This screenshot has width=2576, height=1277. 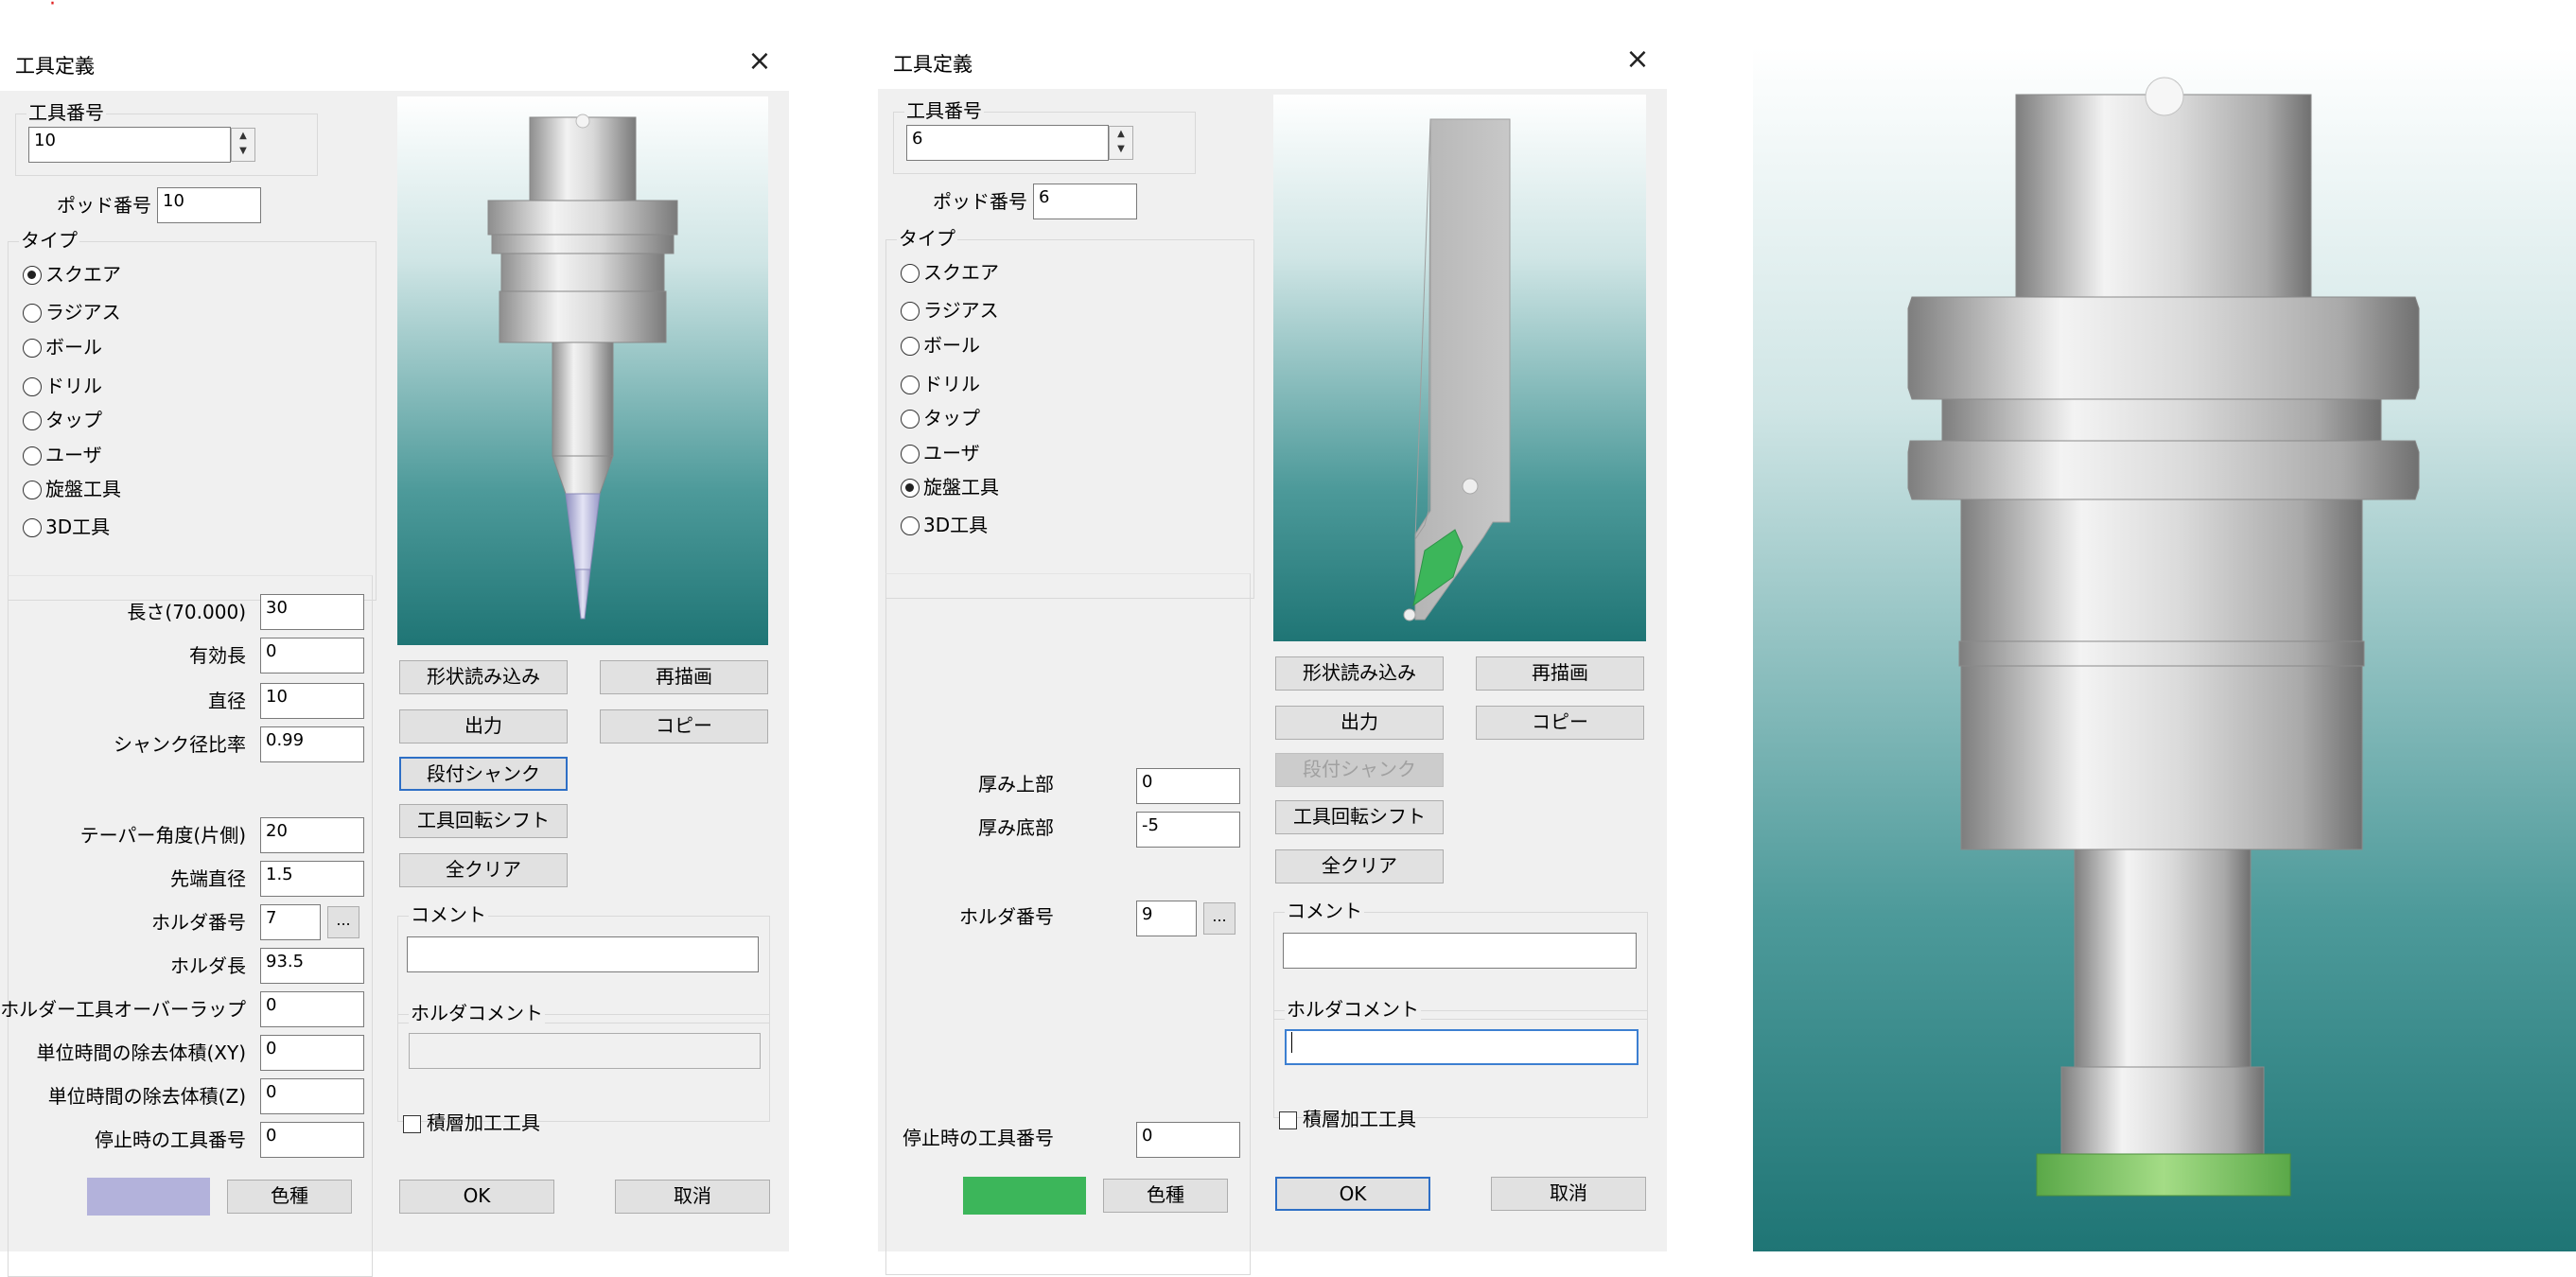 I want to click on text-cursor, so click(x=1292, y=1042).